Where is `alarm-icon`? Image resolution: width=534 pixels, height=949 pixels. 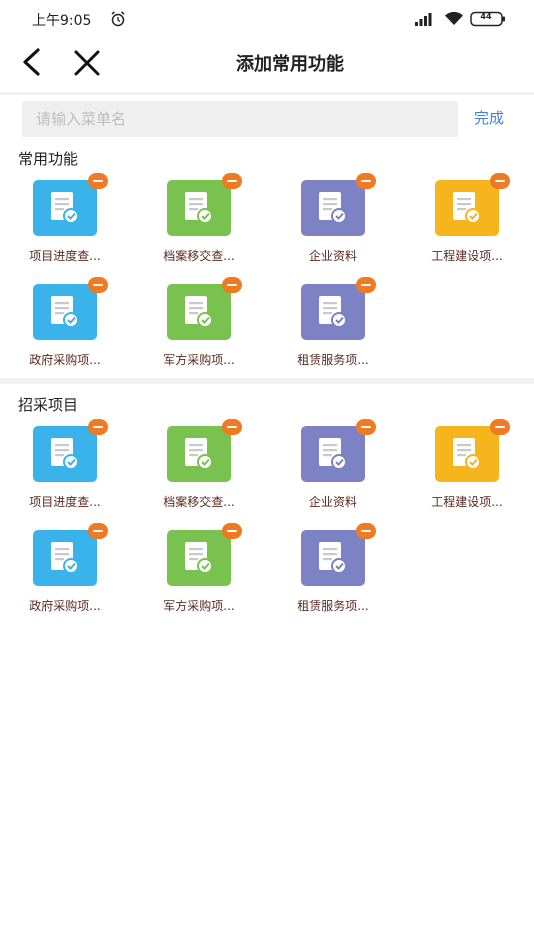 alarm-icon is located at coordinates (118, 19).